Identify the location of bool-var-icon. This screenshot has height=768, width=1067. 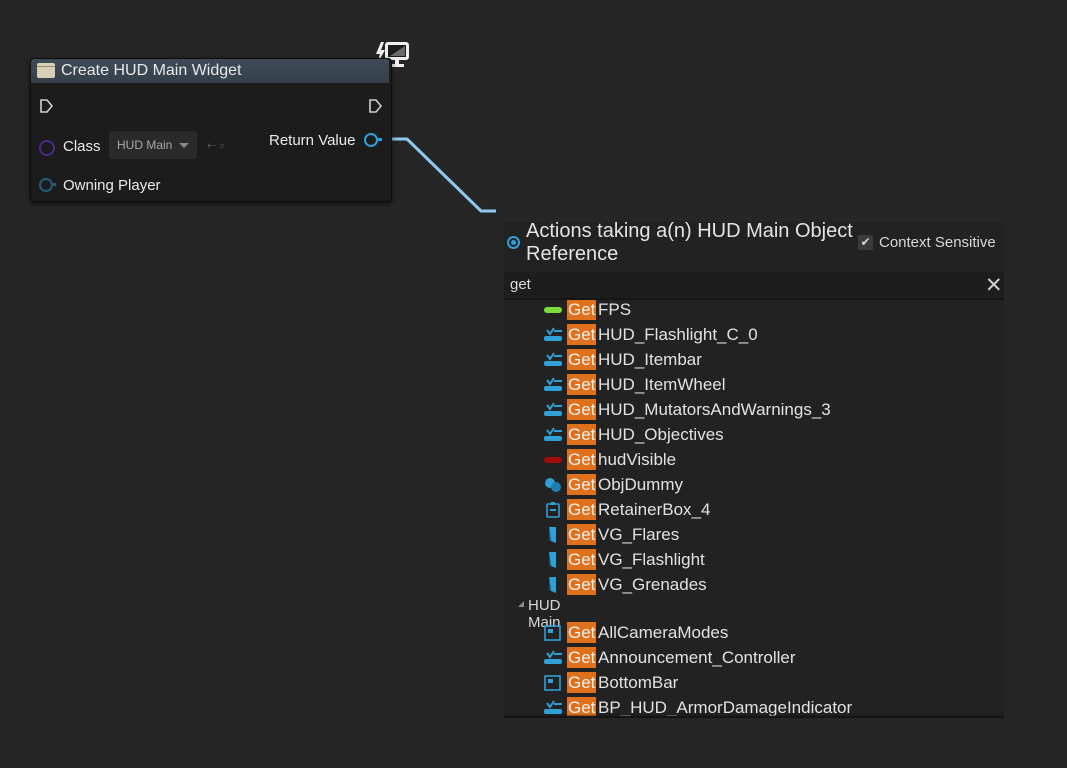
(553, 310).